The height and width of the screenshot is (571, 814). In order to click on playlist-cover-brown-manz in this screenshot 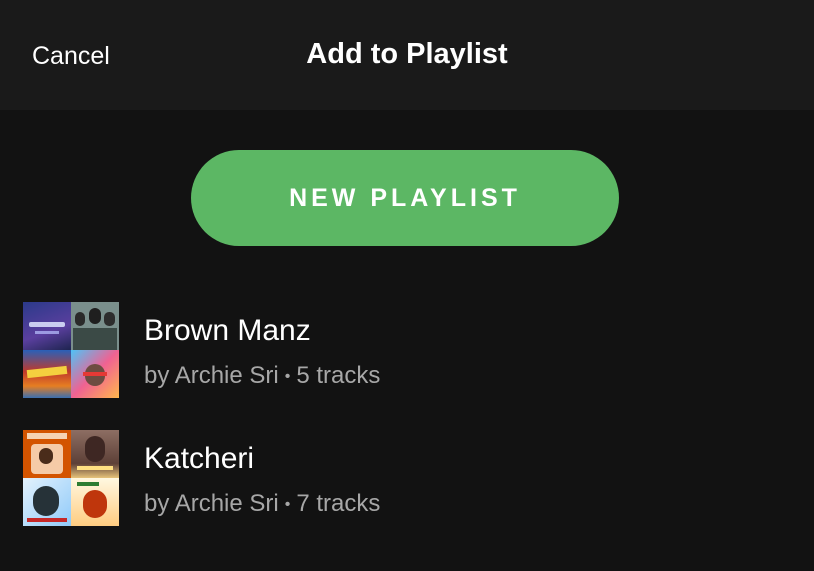, I will do `click(71, 350)`.